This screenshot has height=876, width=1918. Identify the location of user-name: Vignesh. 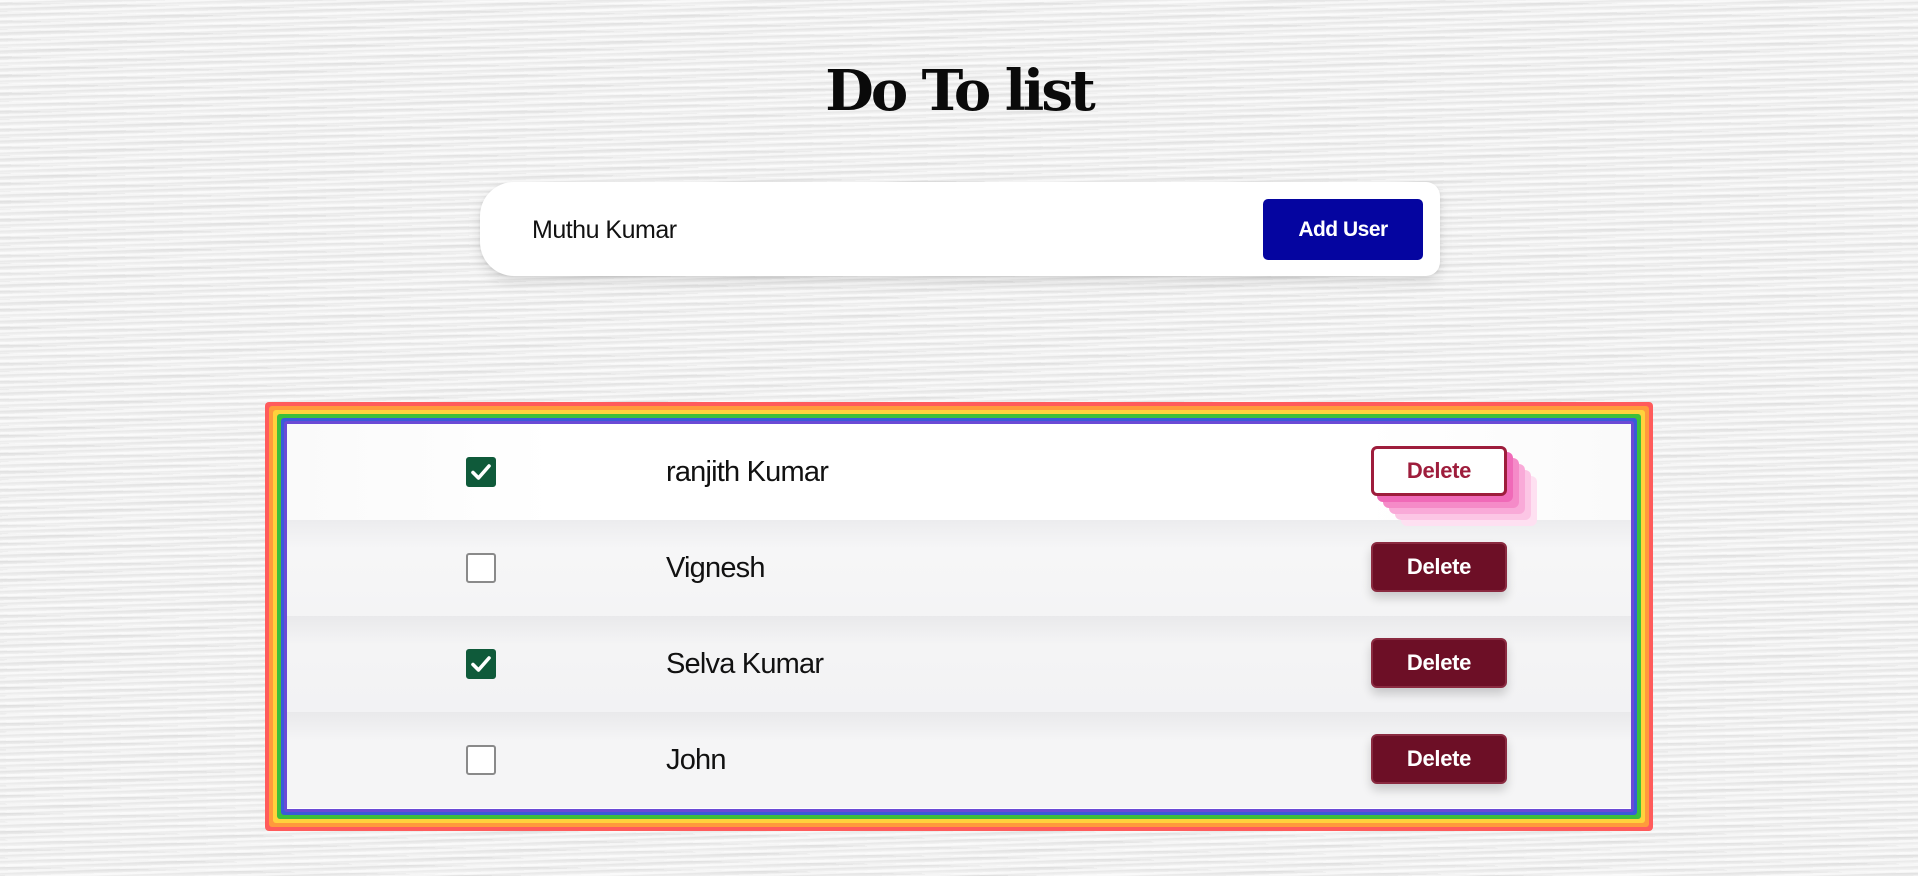
(715, 568).